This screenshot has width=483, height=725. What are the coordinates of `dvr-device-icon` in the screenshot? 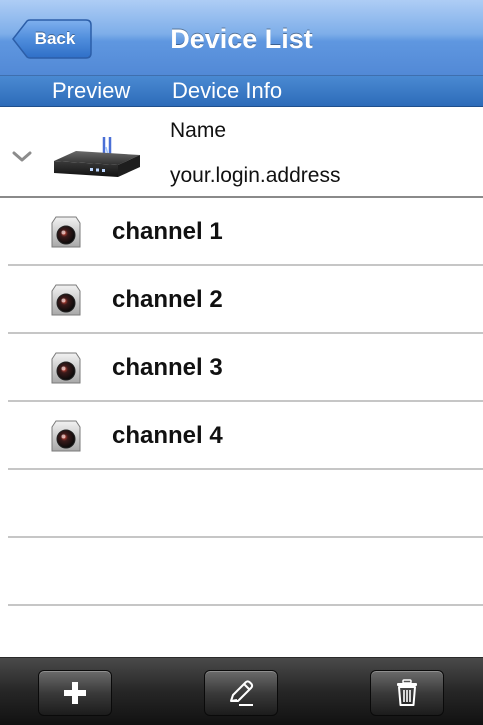 It's located at (97, 157).